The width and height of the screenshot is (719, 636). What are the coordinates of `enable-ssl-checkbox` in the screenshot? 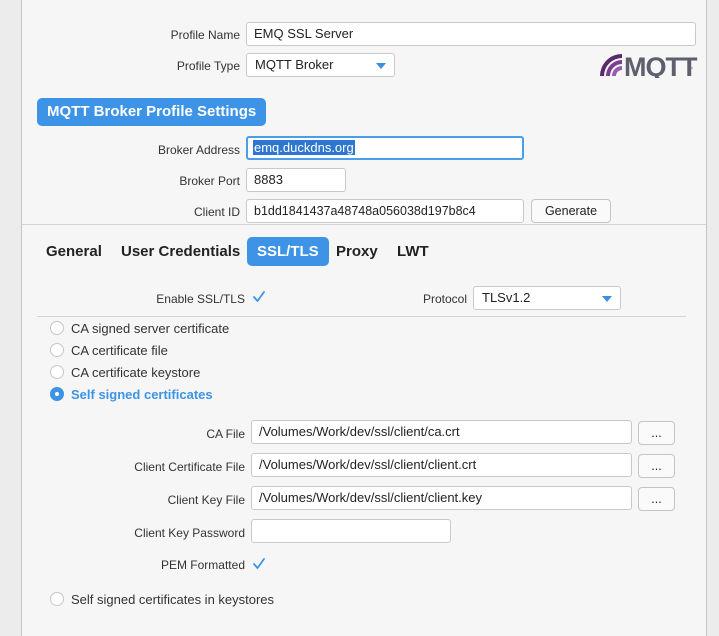 It's located at (259, 297).